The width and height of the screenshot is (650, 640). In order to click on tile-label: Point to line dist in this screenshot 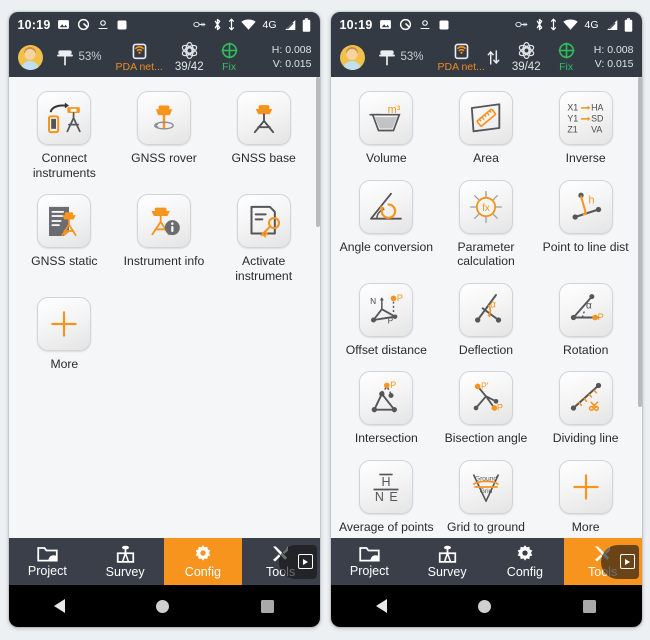, I will do `click(585, 246)`.